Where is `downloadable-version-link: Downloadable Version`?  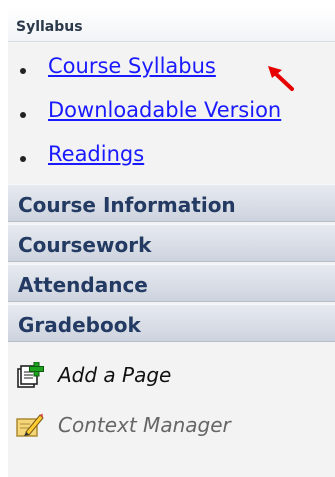 downloadable-version-link: Downloadable Version is located at coordinates (164, 110).